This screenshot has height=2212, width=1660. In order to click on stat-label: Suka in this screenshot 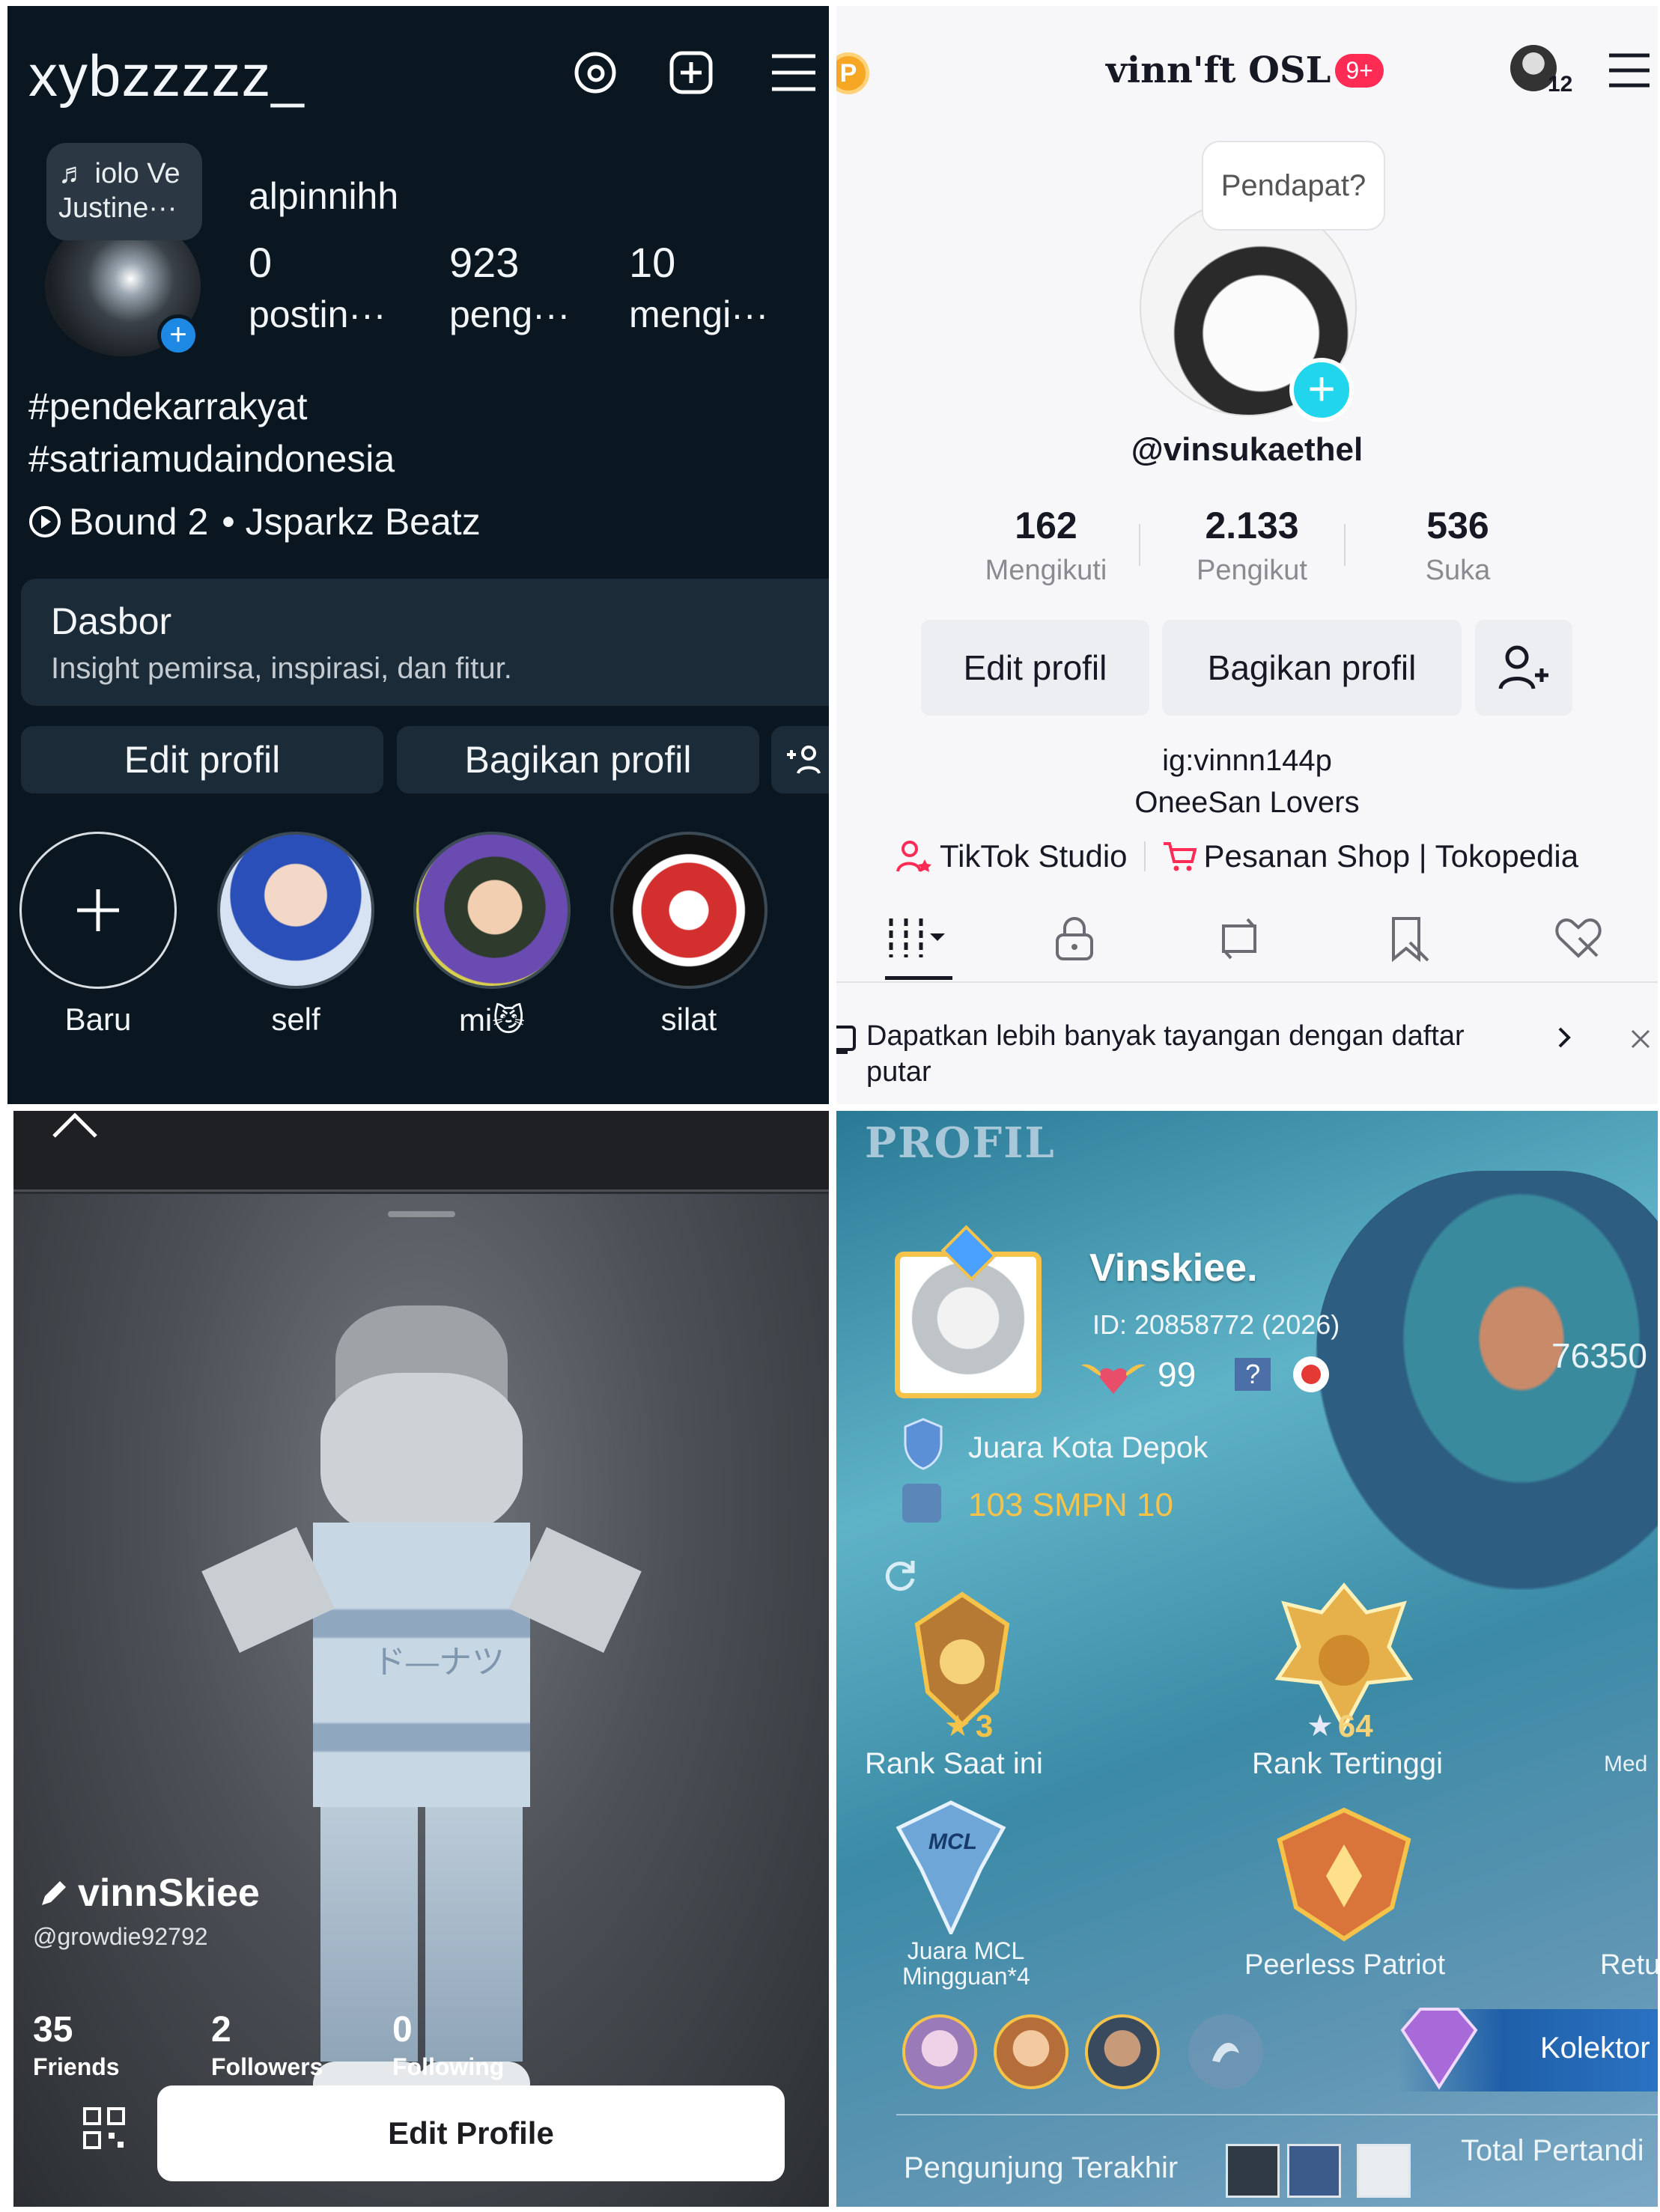, I will do `click(1458, 570)`.